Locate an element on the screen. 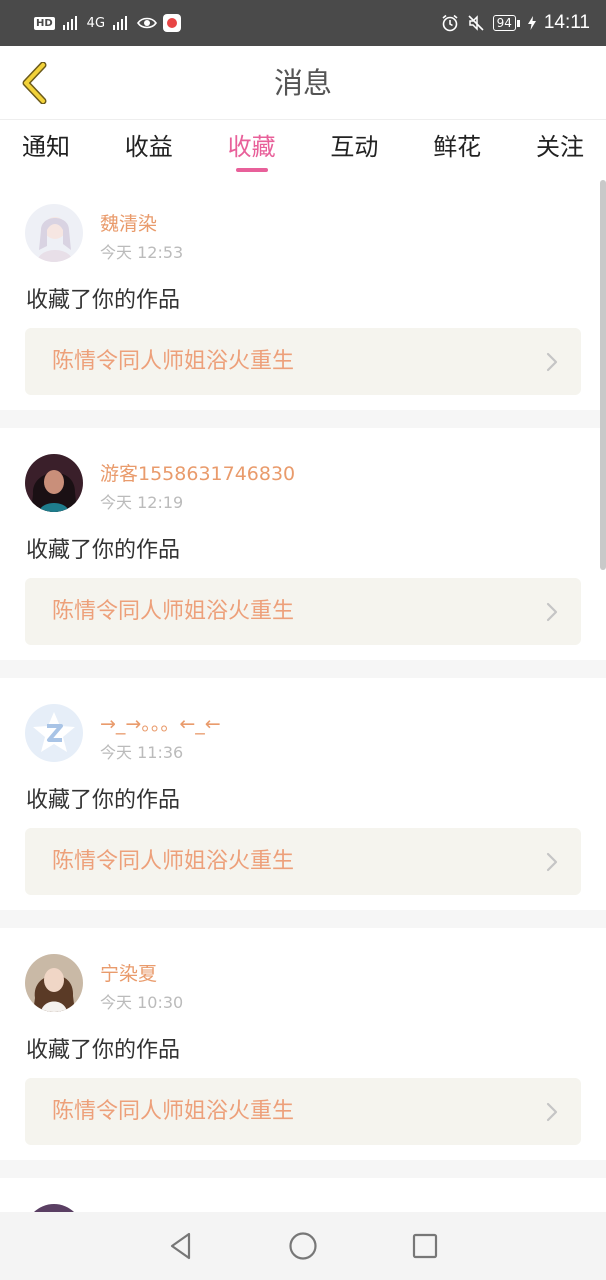 Image resolution: width=606 pixels, height=1280 pixels. tab-label: 收益 is located at coordinates (148, 147).